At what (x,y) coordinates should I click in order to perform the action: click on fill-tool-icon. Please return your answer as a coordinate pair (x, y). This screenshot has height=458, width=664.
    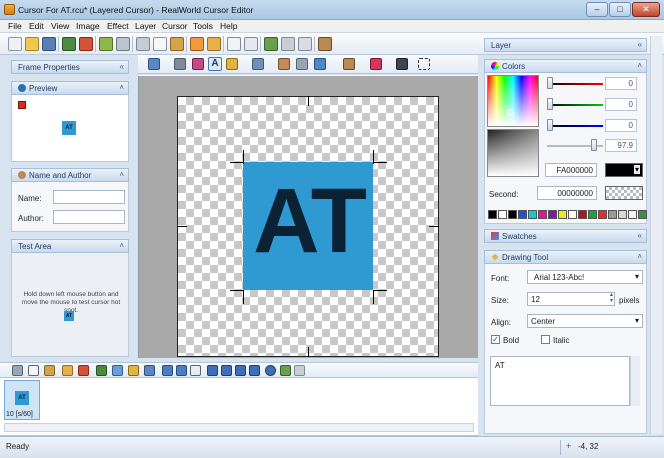
    Looking at the image, I should click on (284, 64).